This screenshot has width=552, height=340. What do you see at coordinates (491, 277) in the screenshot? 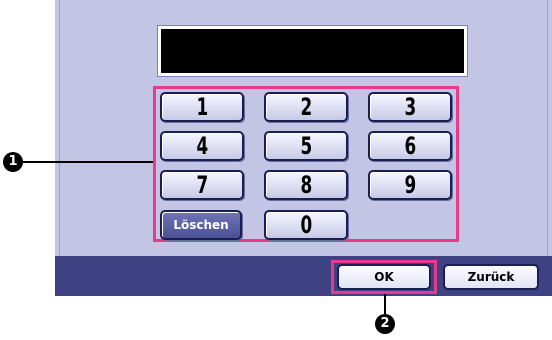
I see `back-button: Zurück` at bounding box center [491, 277].